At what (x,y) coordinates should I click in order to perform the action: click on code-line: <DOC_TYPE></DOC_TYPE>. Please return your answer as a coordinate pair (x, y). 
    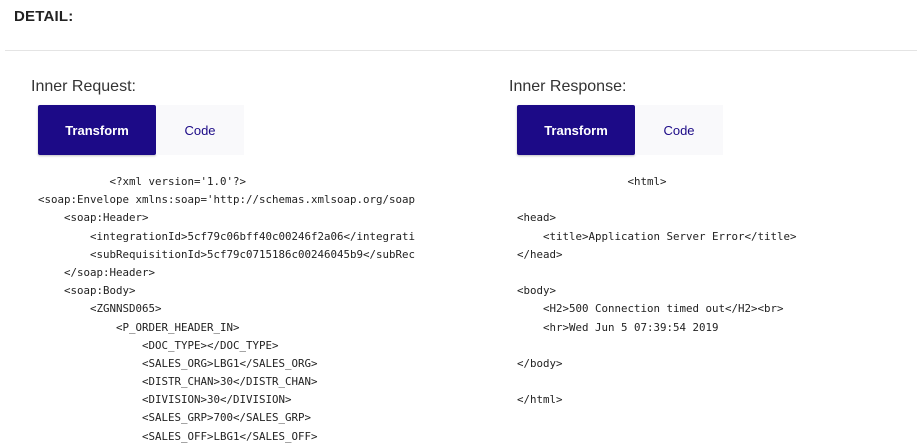
    Looking at the image, I should click on (158, 345).